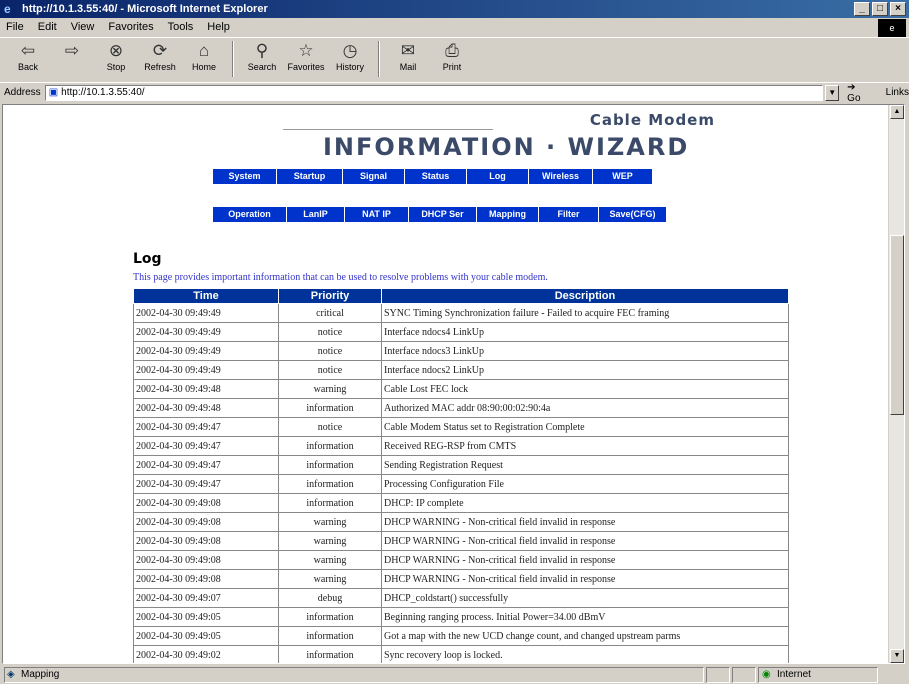  What do you see at coordinates (862, 9) in the screenshot?
I see `minimize-button: _` at bounding box center [862, 9].